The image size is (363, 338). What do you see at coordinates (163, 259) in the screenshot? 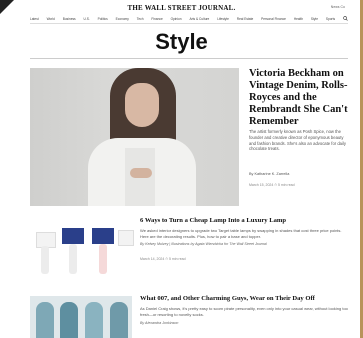
I see `lamp-article-meta: March 14, 2024 ⏱ 5 min read` at bounding box center [163, 259].